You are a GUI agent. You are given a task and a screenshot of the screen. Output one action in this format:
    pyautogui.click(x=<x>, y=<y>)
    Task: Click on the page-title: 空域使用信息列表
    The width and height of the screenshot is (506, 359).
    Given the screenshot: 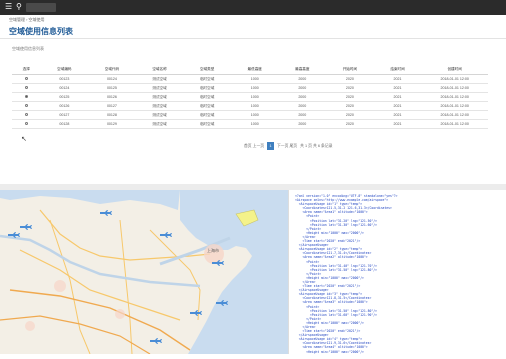 What is the action you would take?
    pyautogui.click(x=41, y=31)
    